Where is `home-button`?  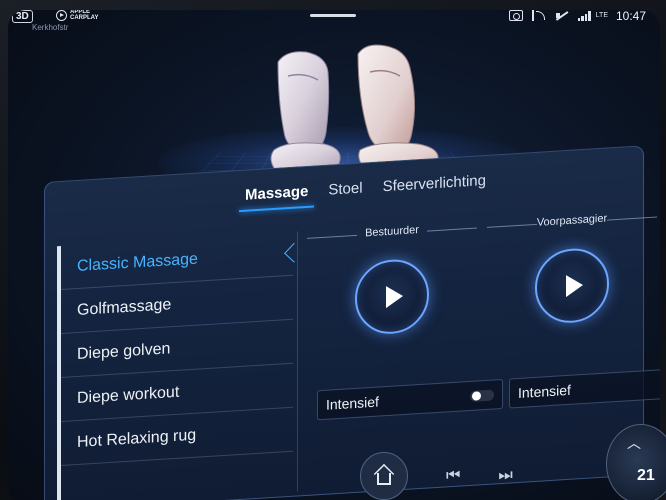 home-button is located at coordinates (384, 476).